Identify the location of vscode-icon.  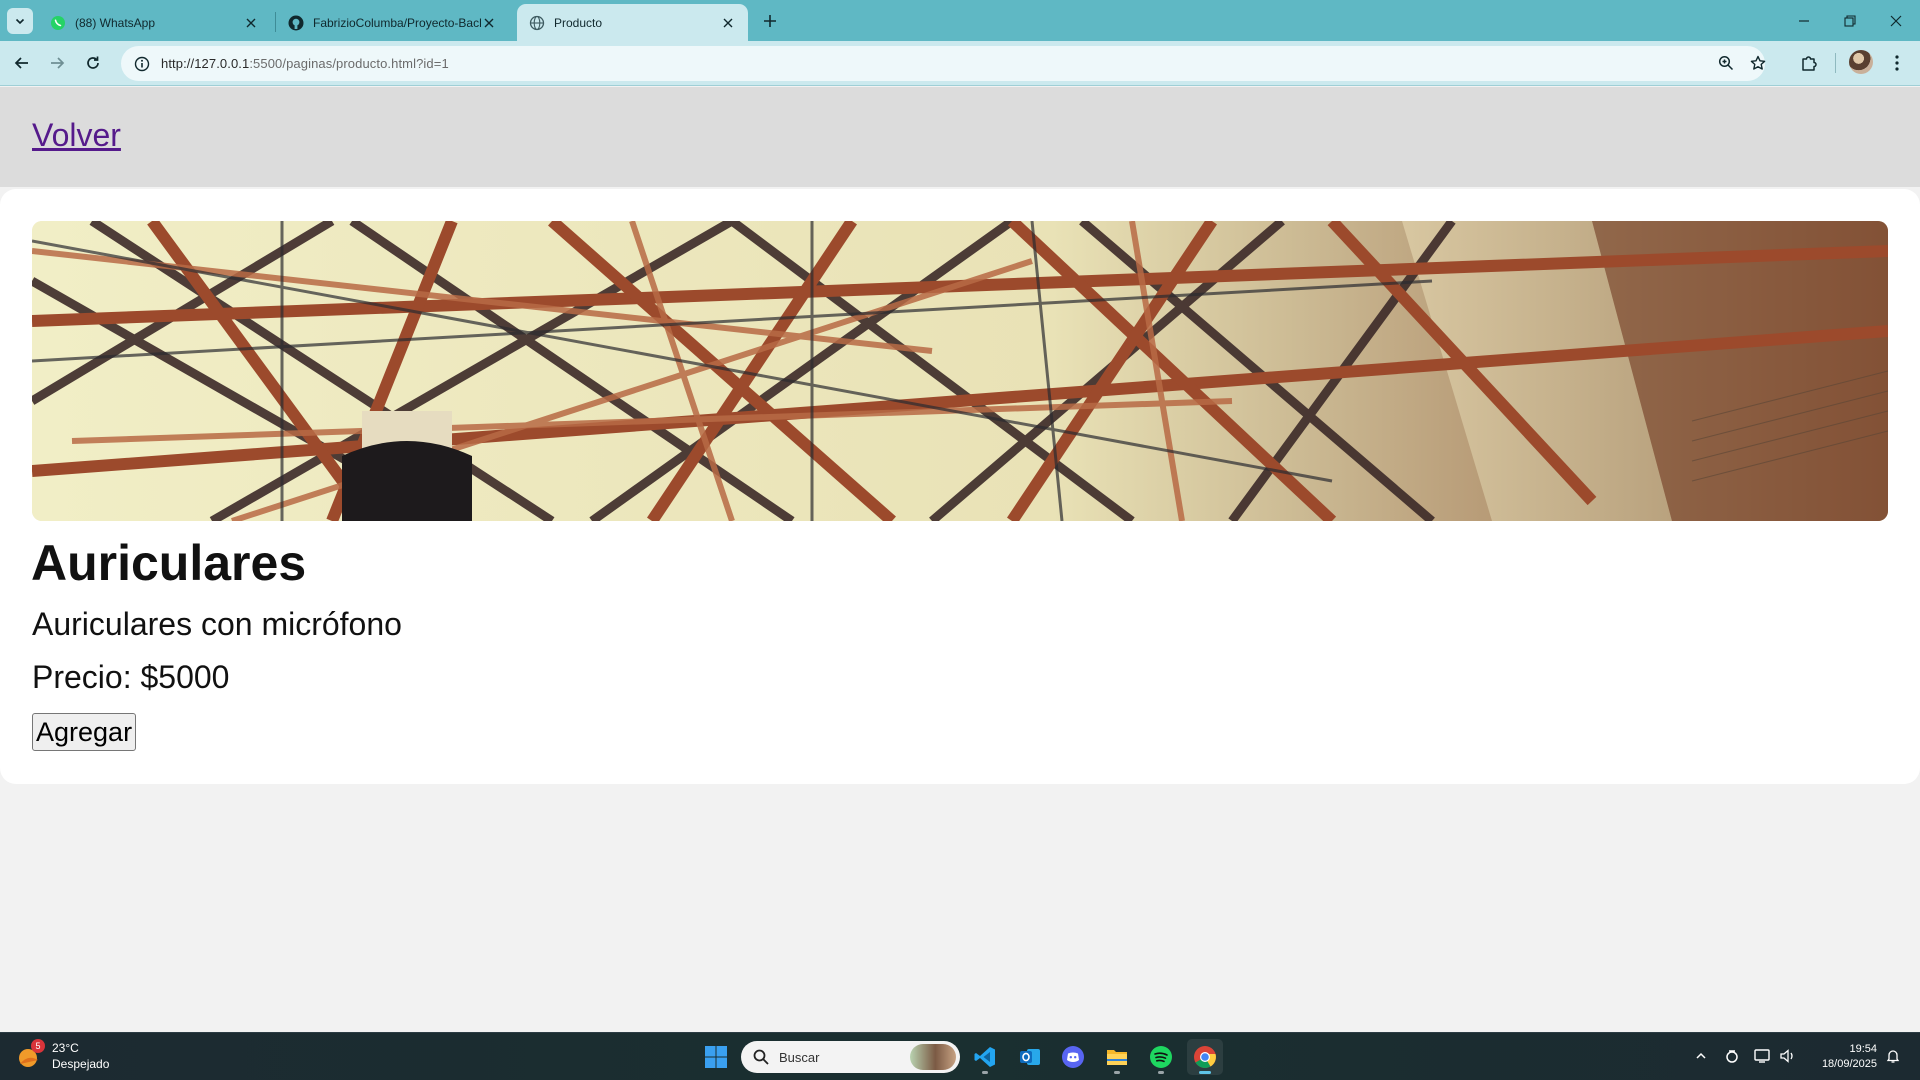
(984, 1057).